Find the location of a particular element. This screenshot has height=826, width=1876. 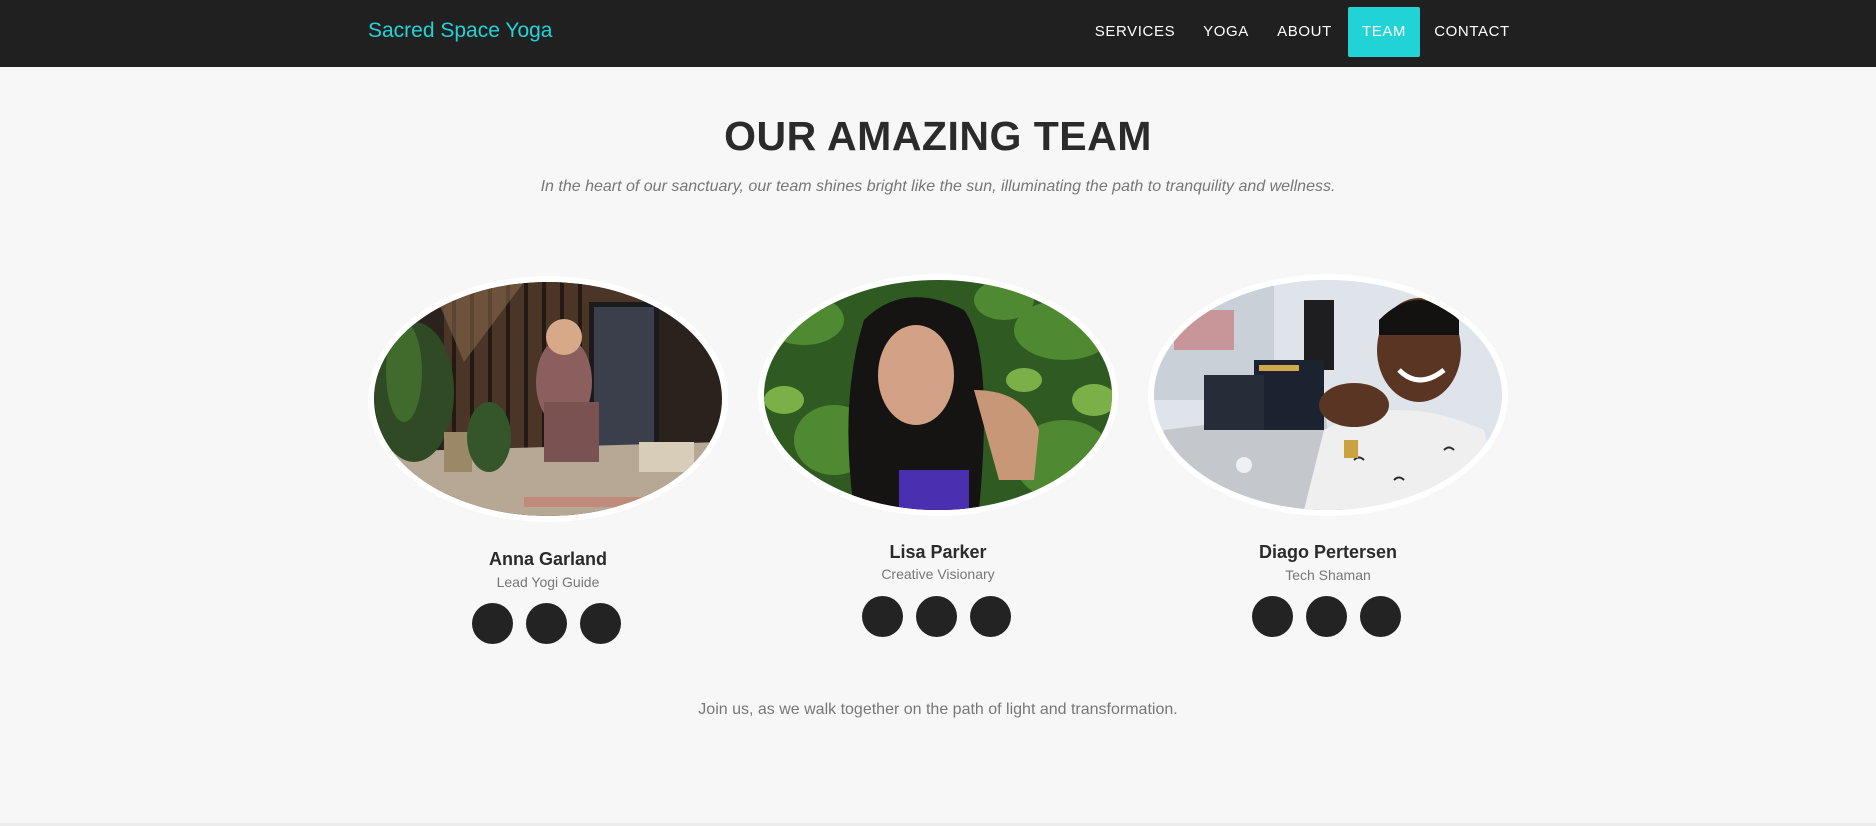

team-photo-diago is located at coordinates (1328, 395).